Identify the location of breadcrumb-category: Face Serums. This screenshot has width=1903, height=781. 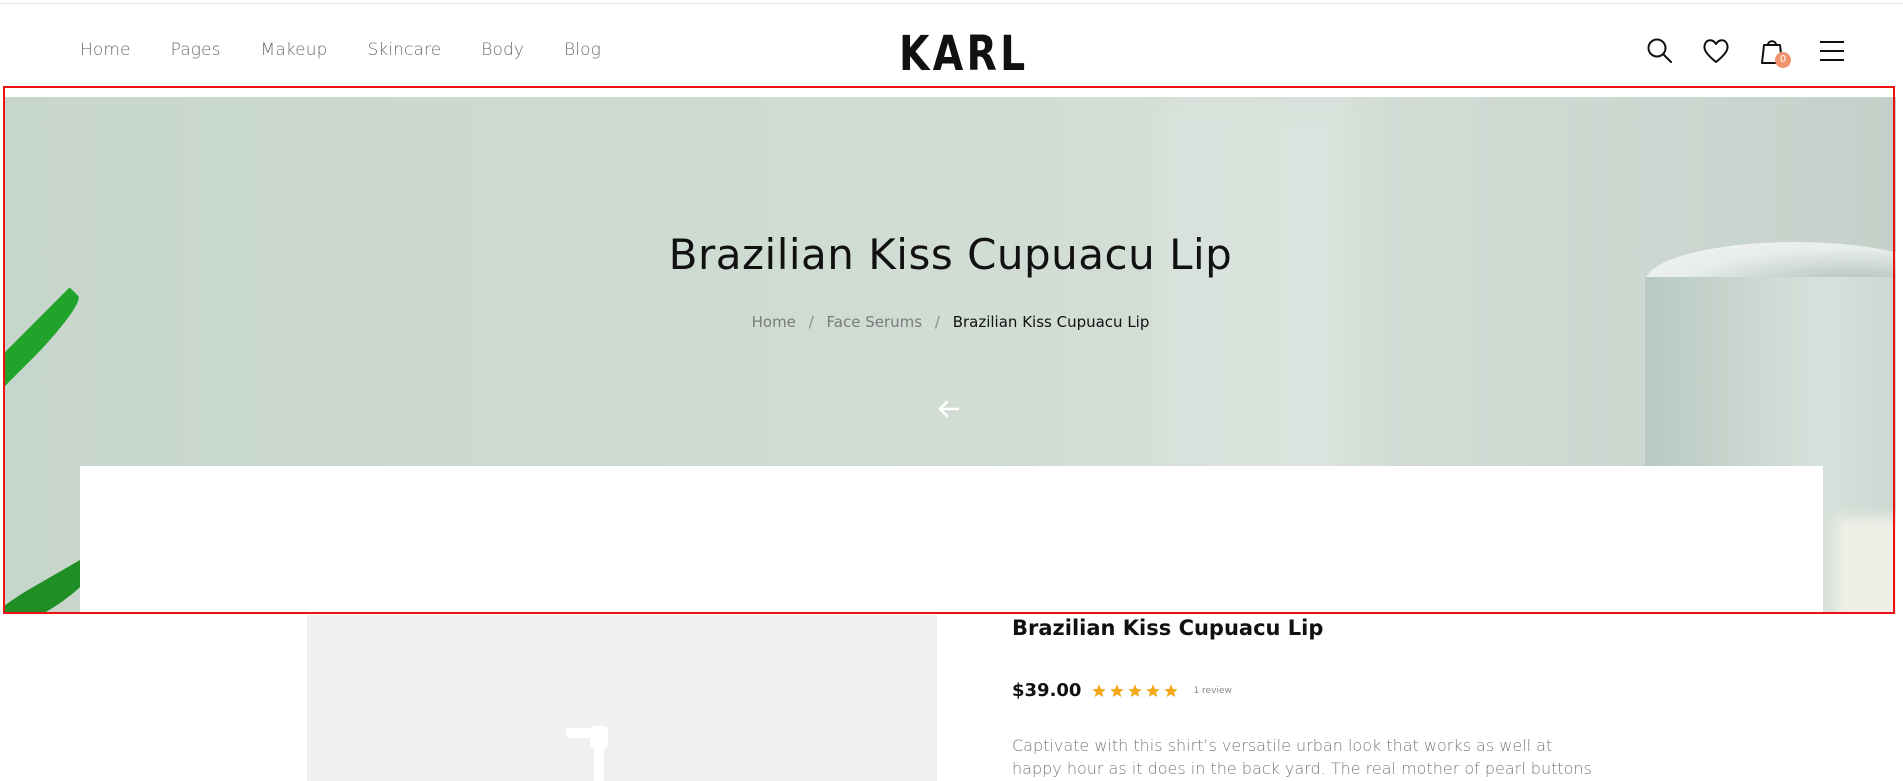
(875, 322).